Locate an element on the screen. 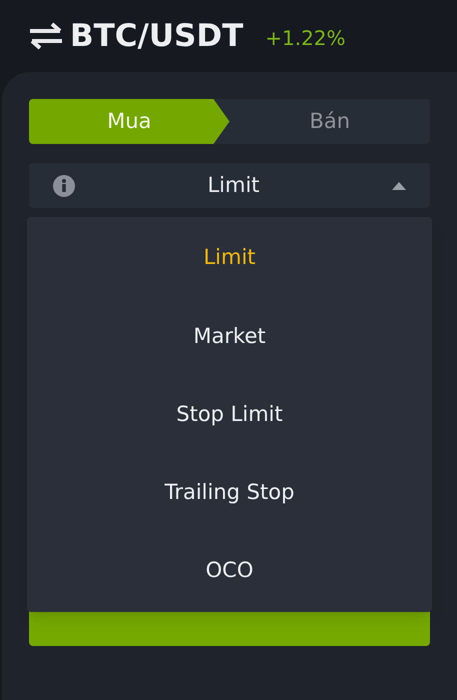 The height and width of the screenshot is (700, 457). menu-item: Limit is located at coordinates (229, 258).